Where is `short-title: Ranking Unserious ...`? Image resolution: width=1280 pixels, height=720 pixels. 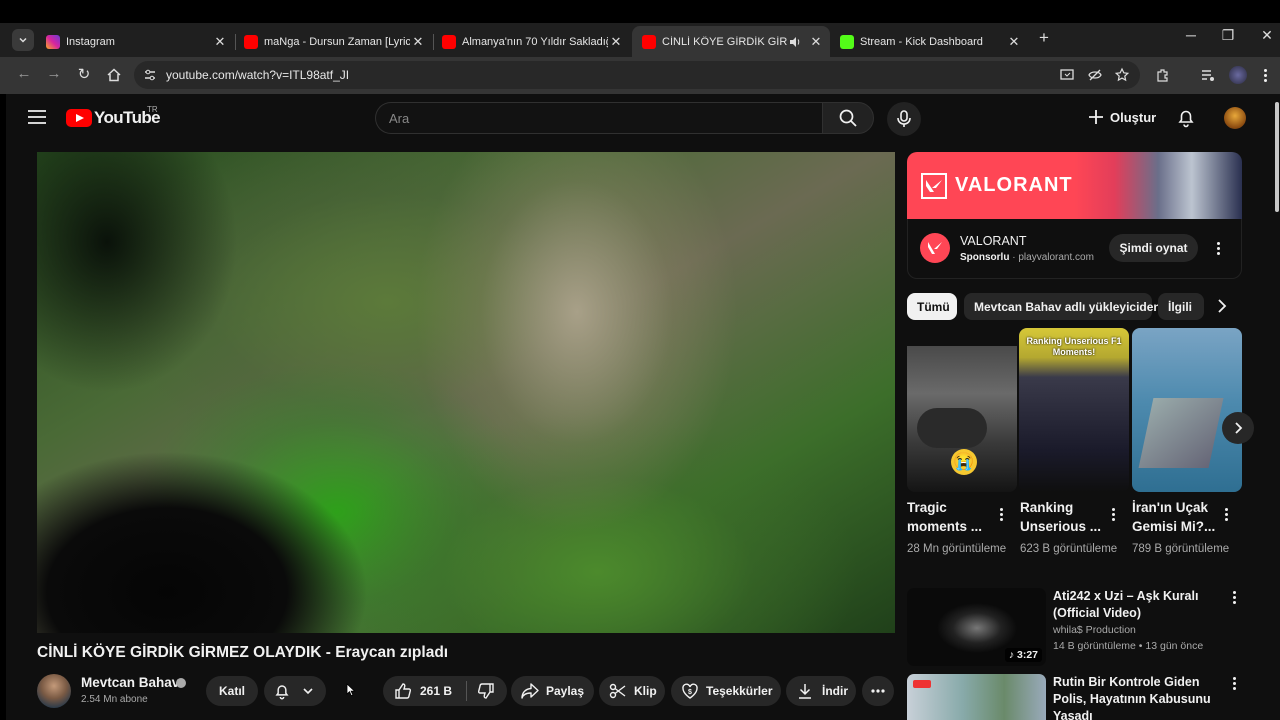 short-title: Ranking Unserious ... is located at coordinates (1065, 517).